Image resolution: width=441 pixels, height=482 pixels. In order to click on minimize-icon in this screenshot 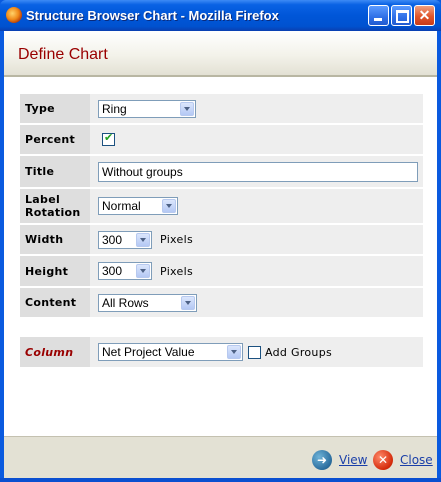, I will do `click(378, 19)`.